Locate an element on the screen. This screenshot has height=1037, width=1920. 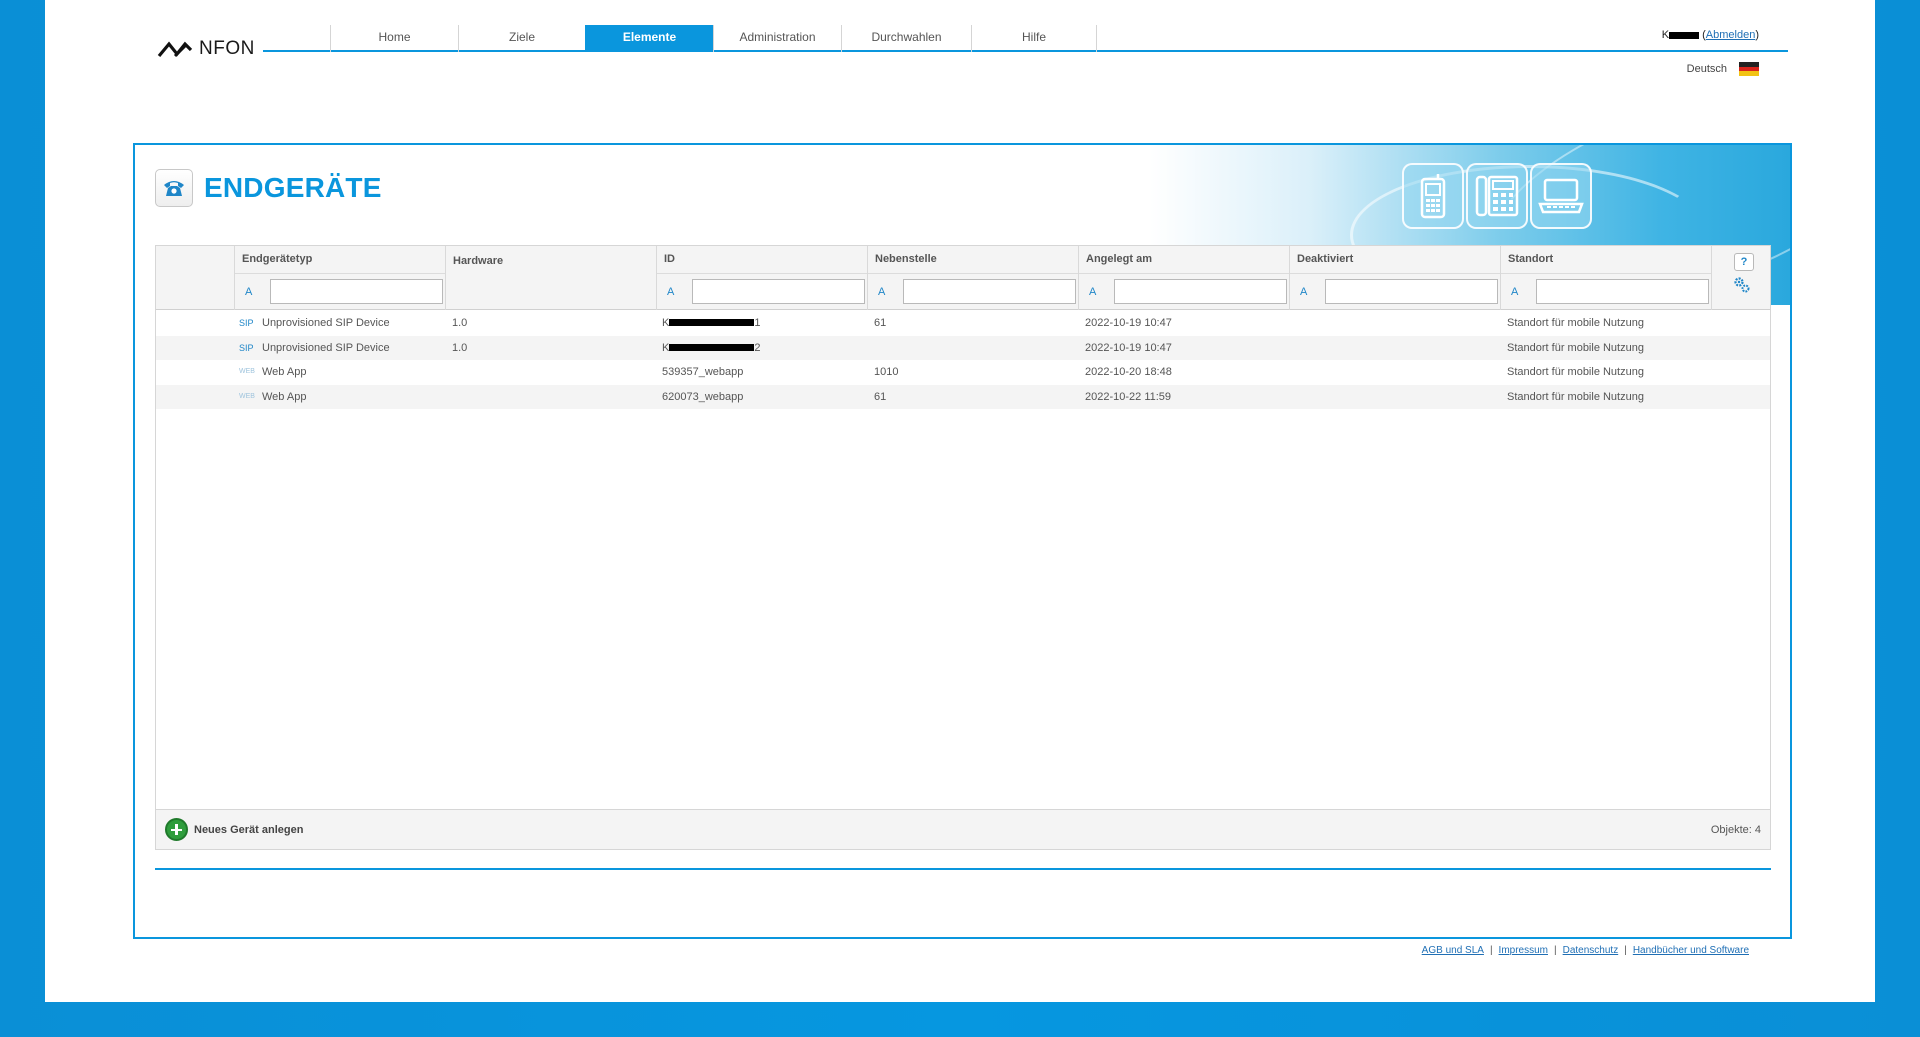
page-header: ENDGERÄTE is located at coordinates (268, 188).